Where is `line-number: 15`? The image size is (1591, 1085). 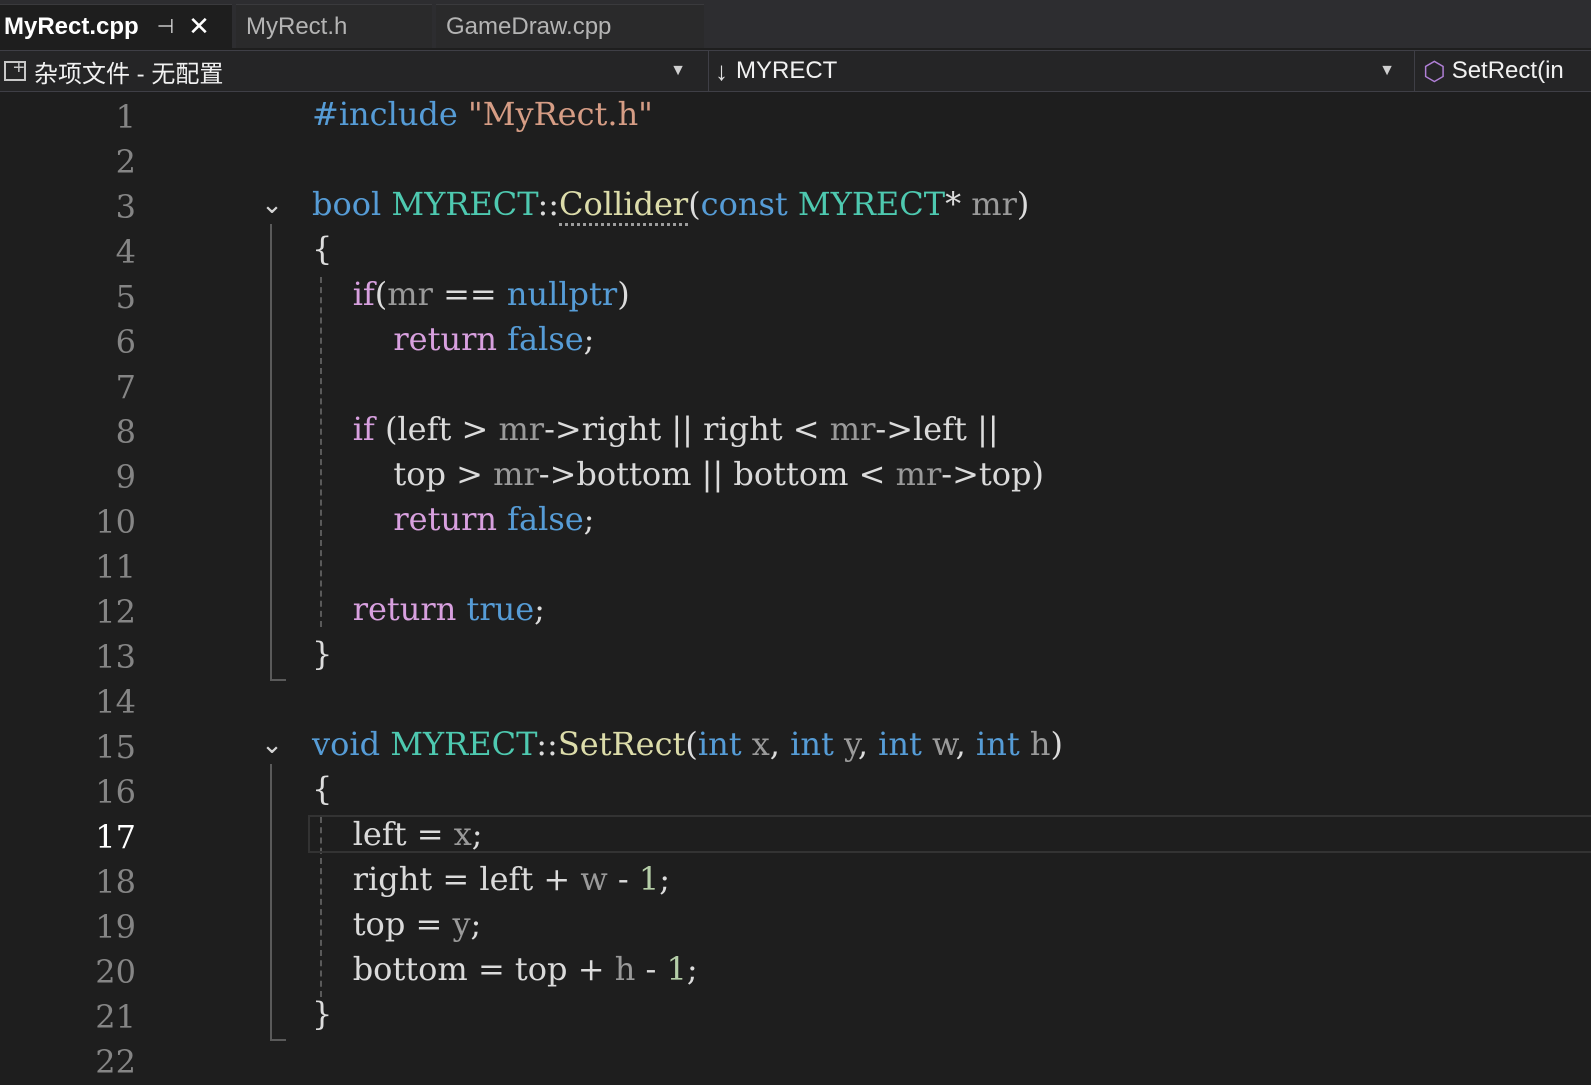
line-number: 15 is located at coordinates (115, 747).